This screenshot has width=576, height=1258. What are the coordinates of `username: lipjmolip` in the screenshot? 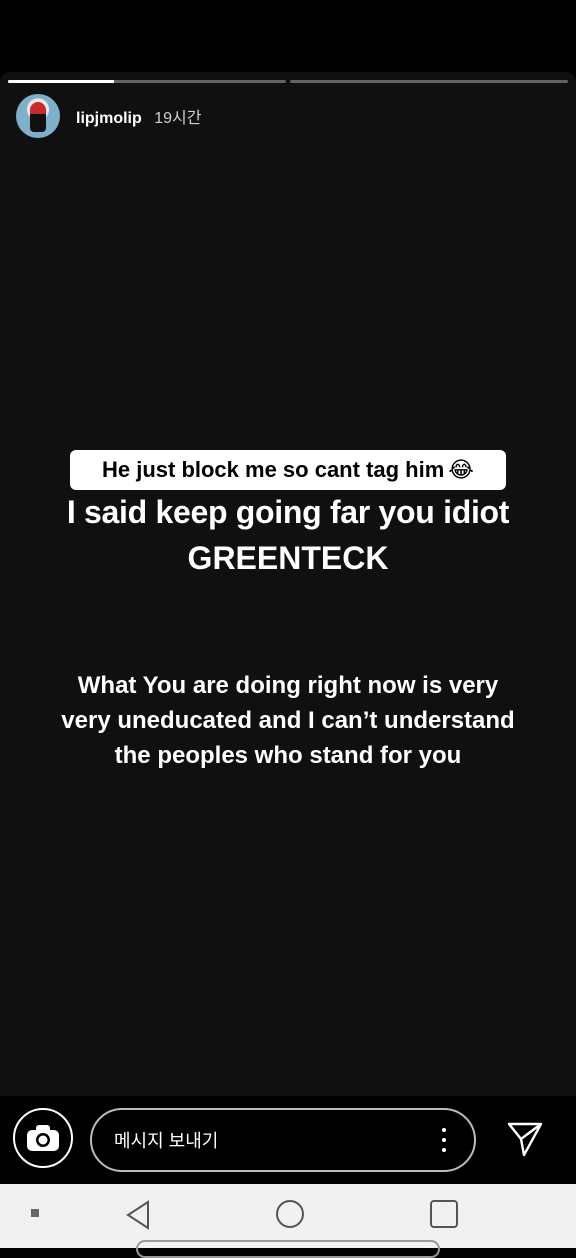 It's located at (109, 118).